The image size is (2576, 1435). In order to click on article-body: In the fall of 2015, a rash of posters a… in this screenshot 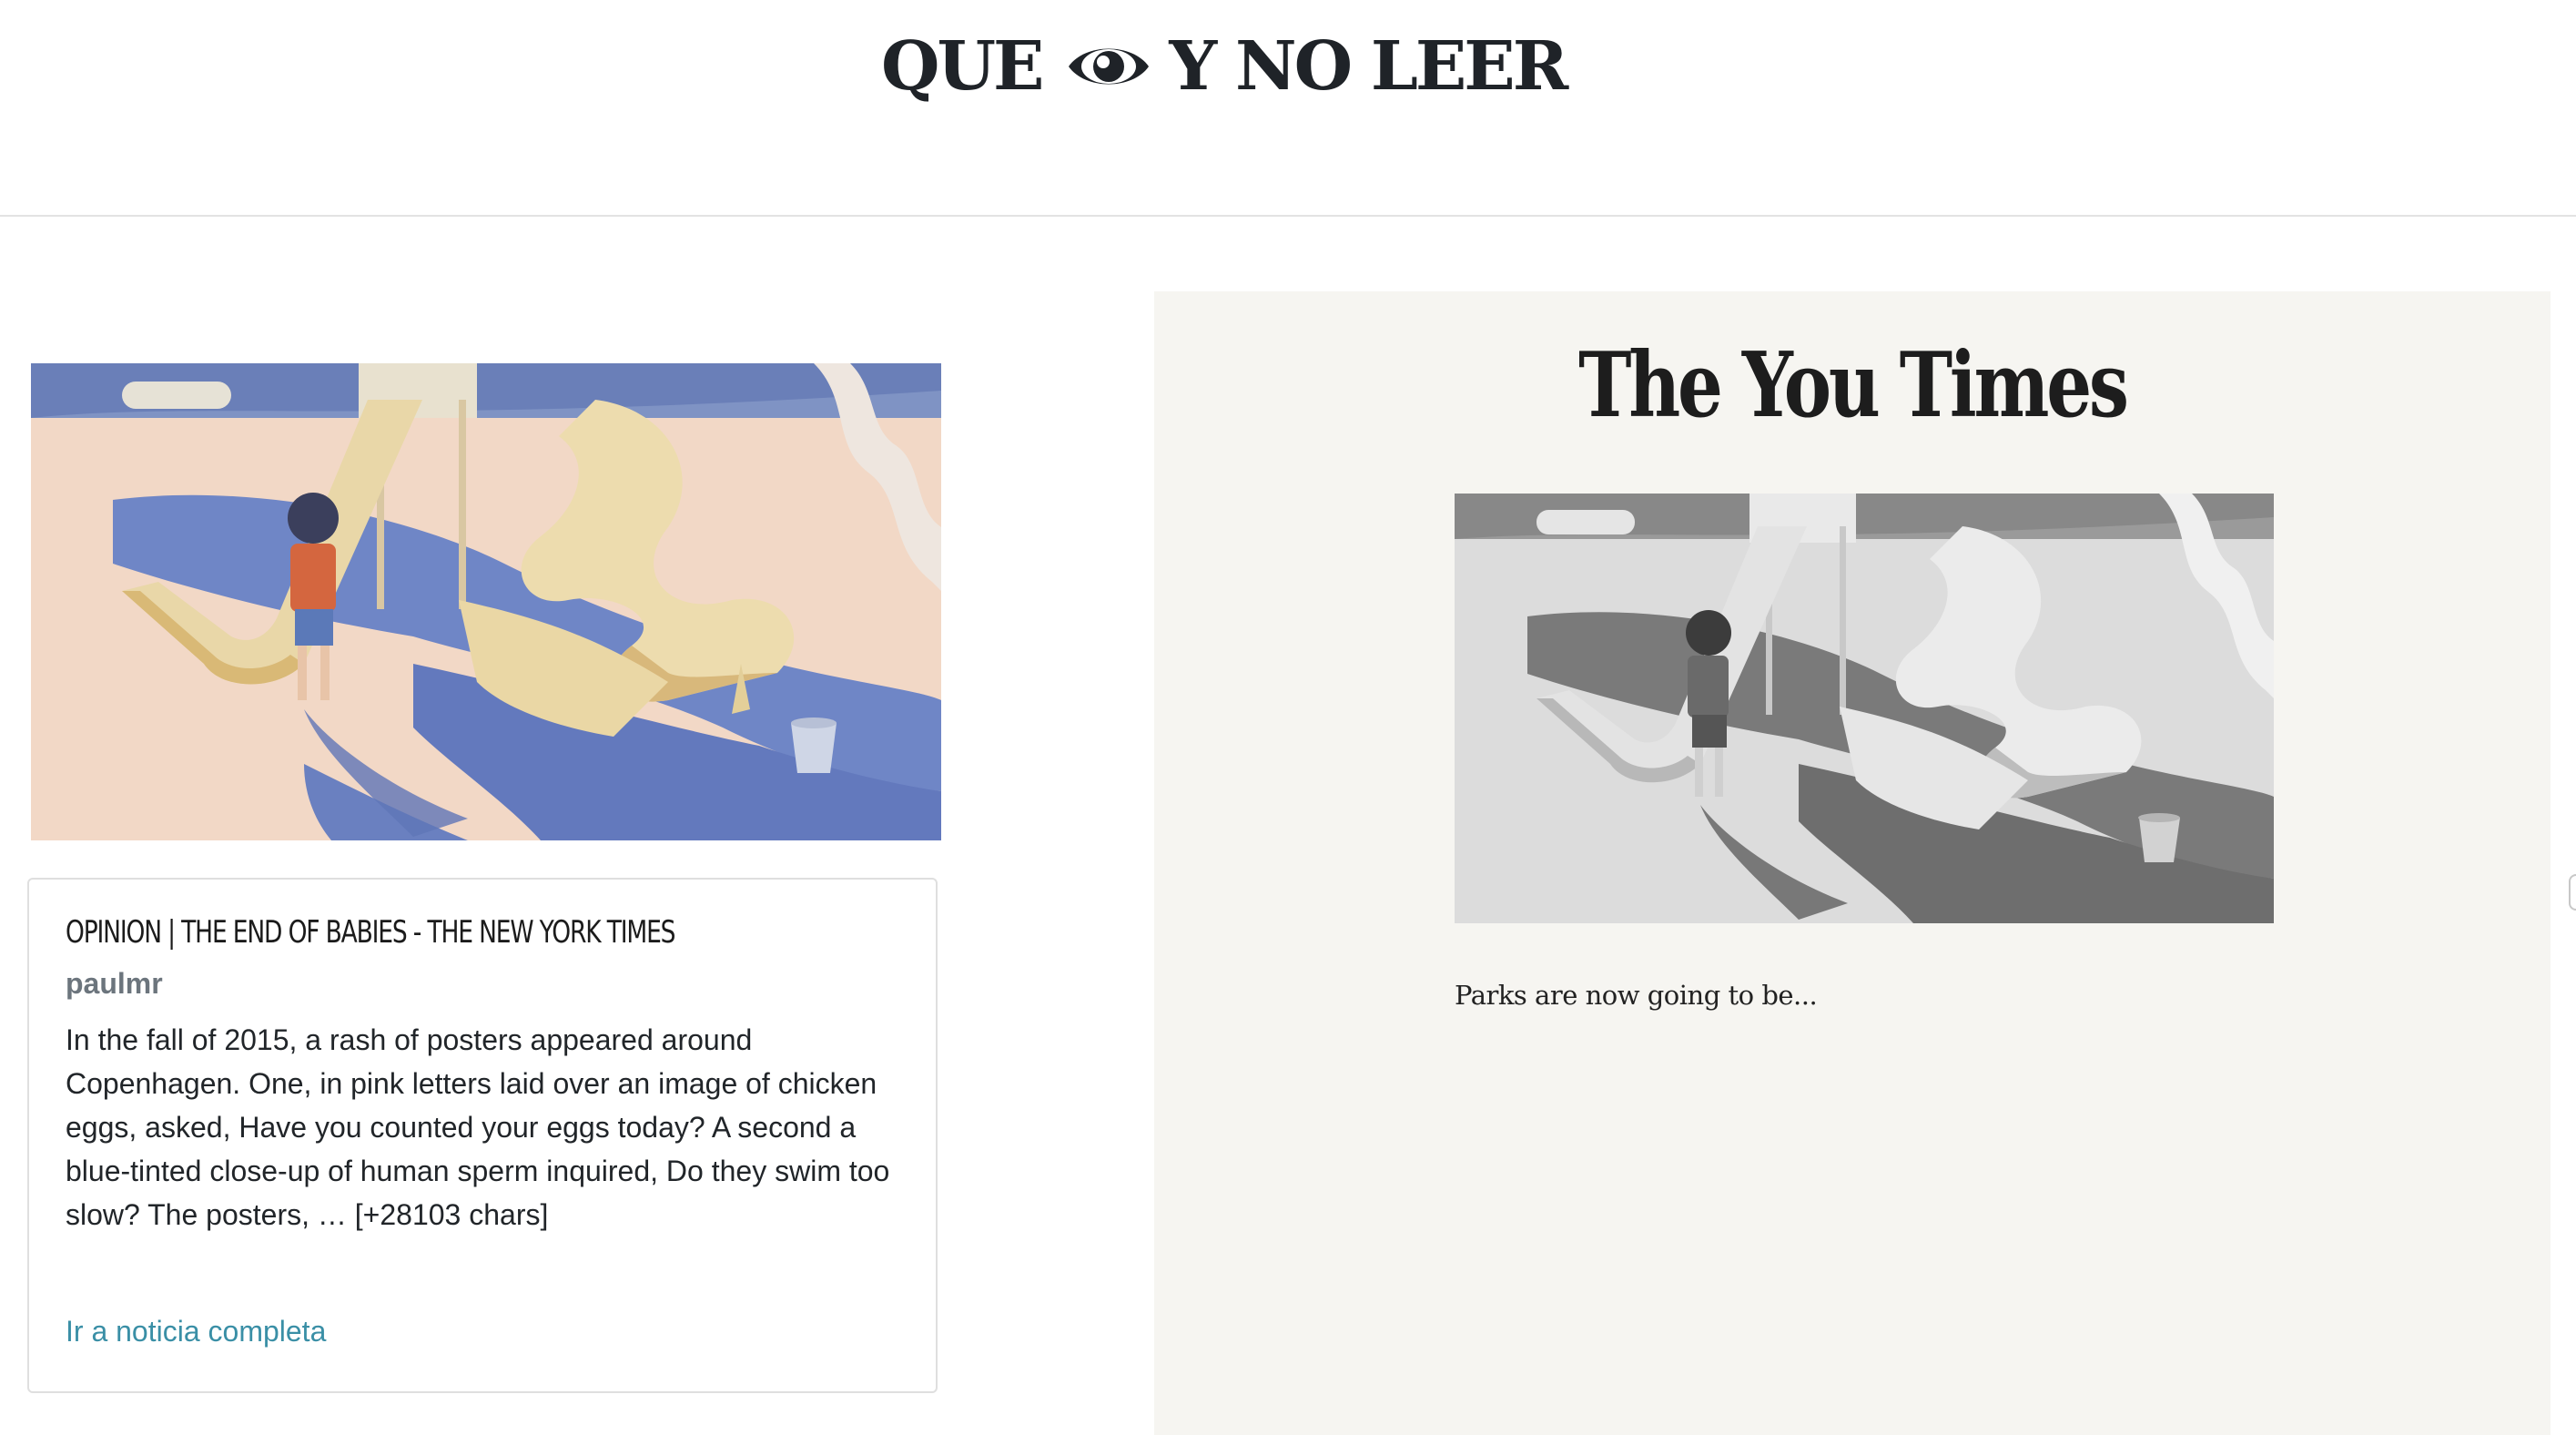, I will do `click(478, 1127)`.